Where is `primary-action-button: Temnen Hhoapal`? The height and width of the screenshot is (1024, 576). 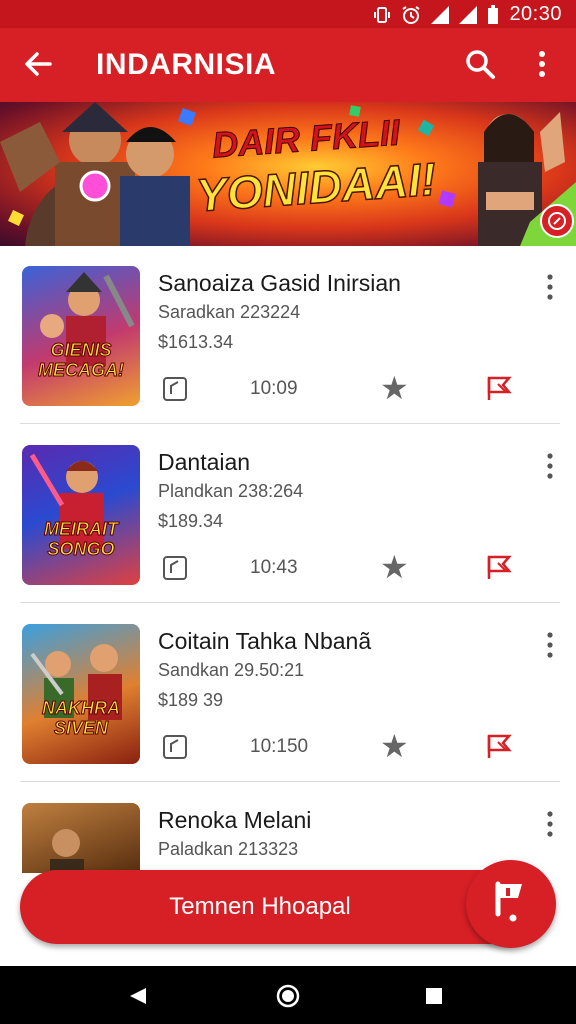
primary-action-button: Temnen Hhoapal is located at coordinates (280, 907).